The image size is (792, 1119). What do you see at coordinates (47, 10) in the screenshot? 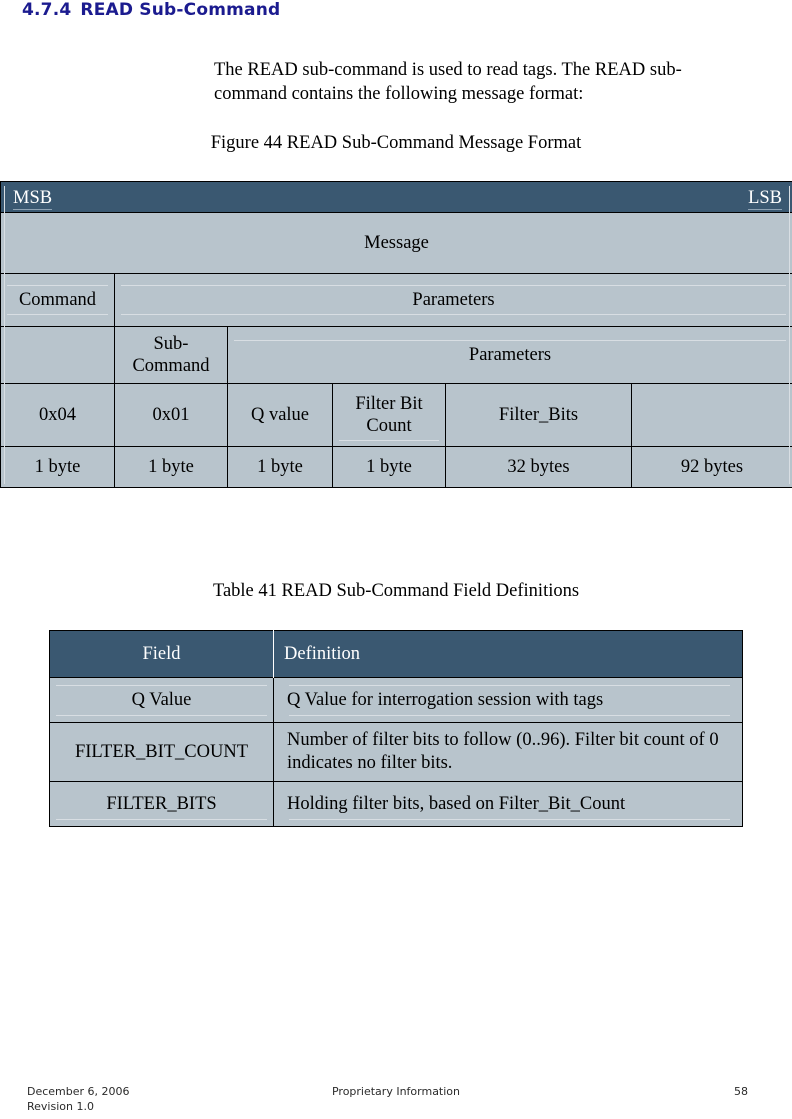
I see `section-number: 4.7.4` at bounding box center [47, 10].